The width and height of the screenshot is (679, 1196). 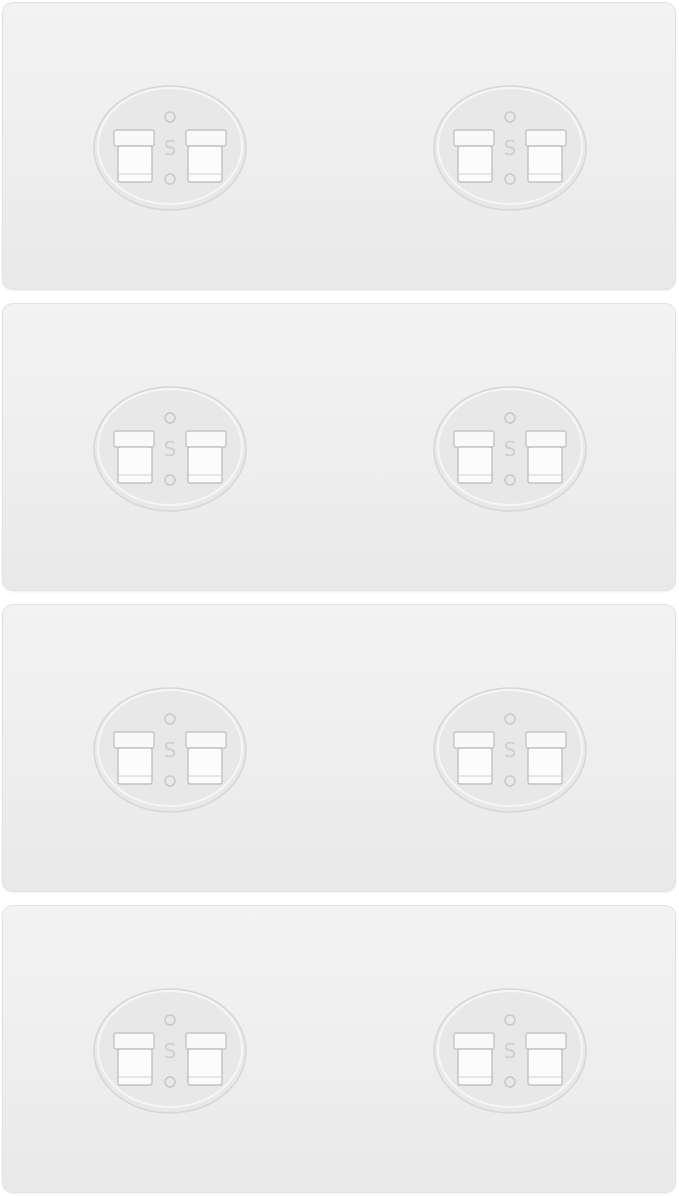 I want to click on plate-2-drawing: S S, so click(x=340, y=449).